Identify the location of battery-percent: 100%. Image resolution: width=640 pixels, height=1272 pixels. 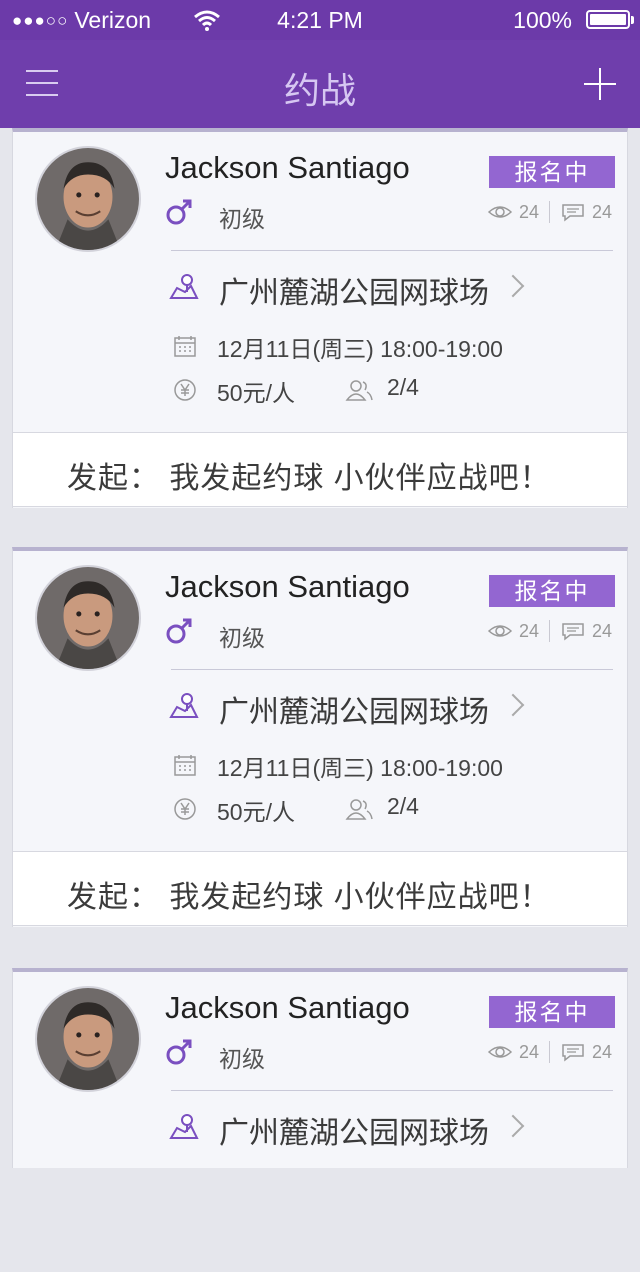
(542, 20).